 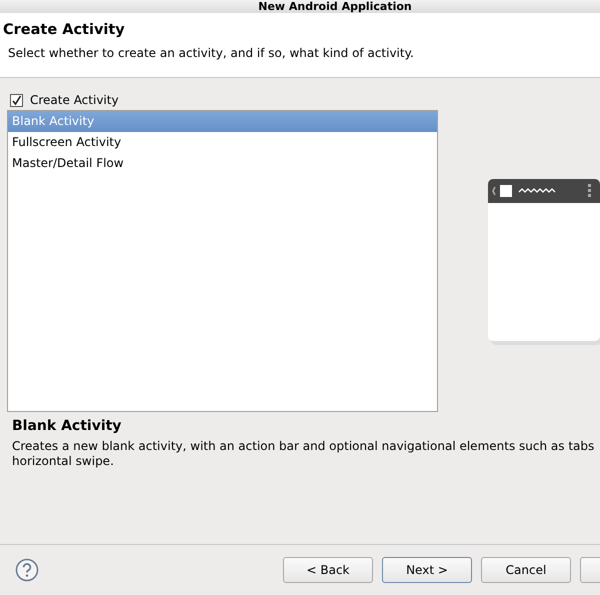 I want to click on dialog-button: Cancel, so click(x=526, y=570).